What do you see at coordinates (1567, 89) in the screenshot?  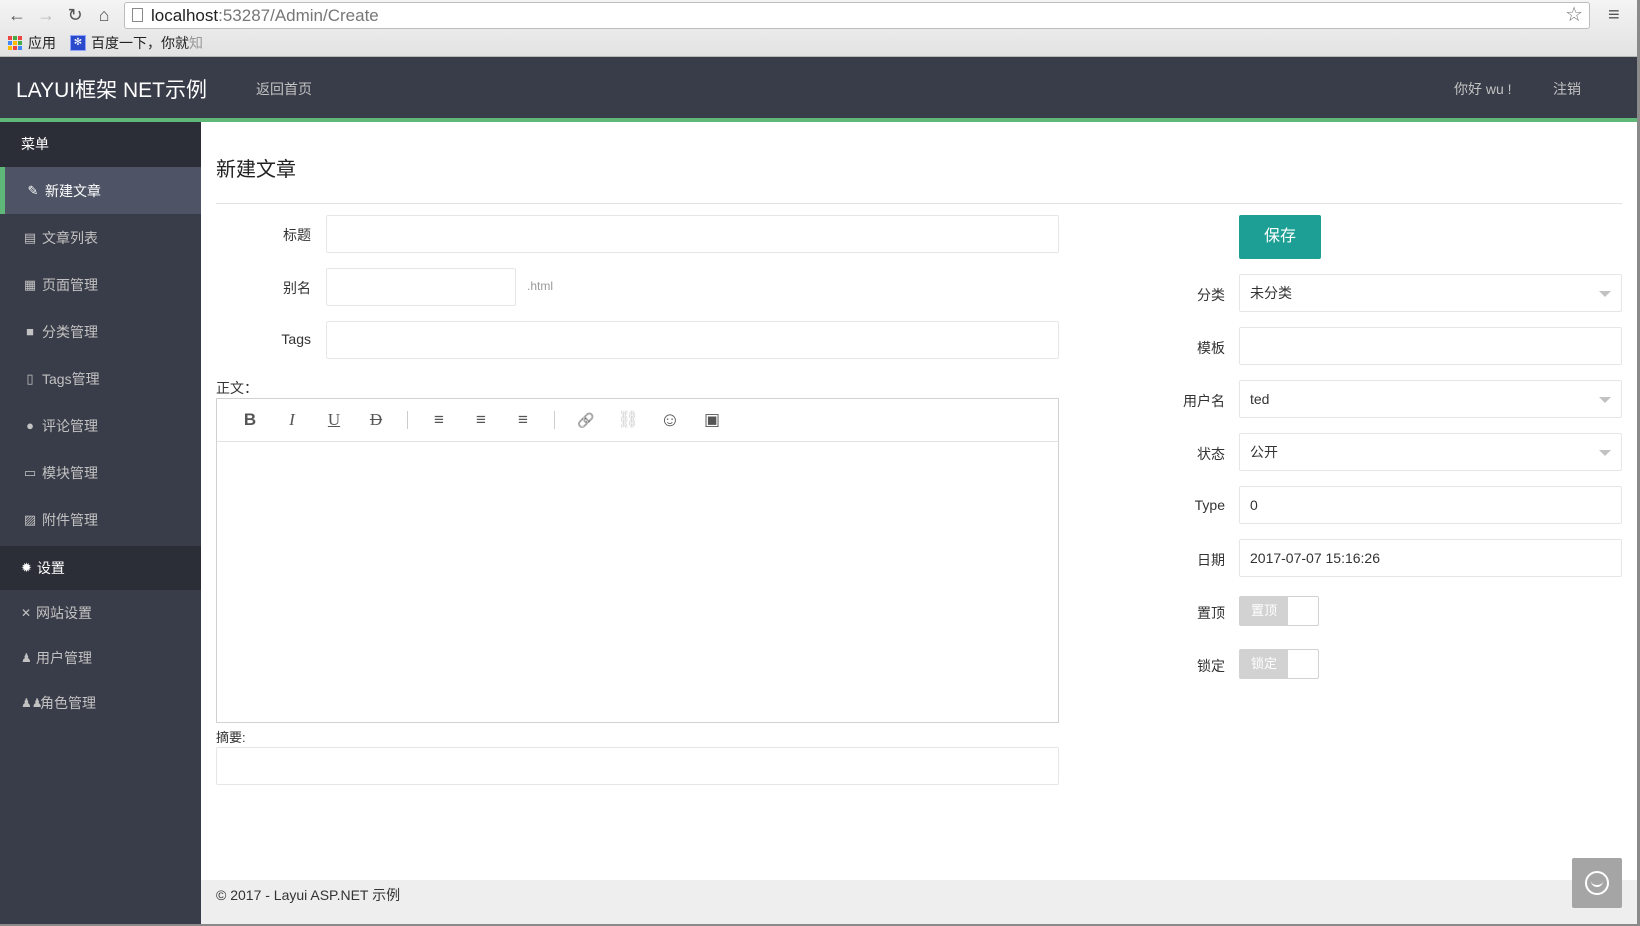 I see `logout-link: 注销` at bounding box center [1567, 89].